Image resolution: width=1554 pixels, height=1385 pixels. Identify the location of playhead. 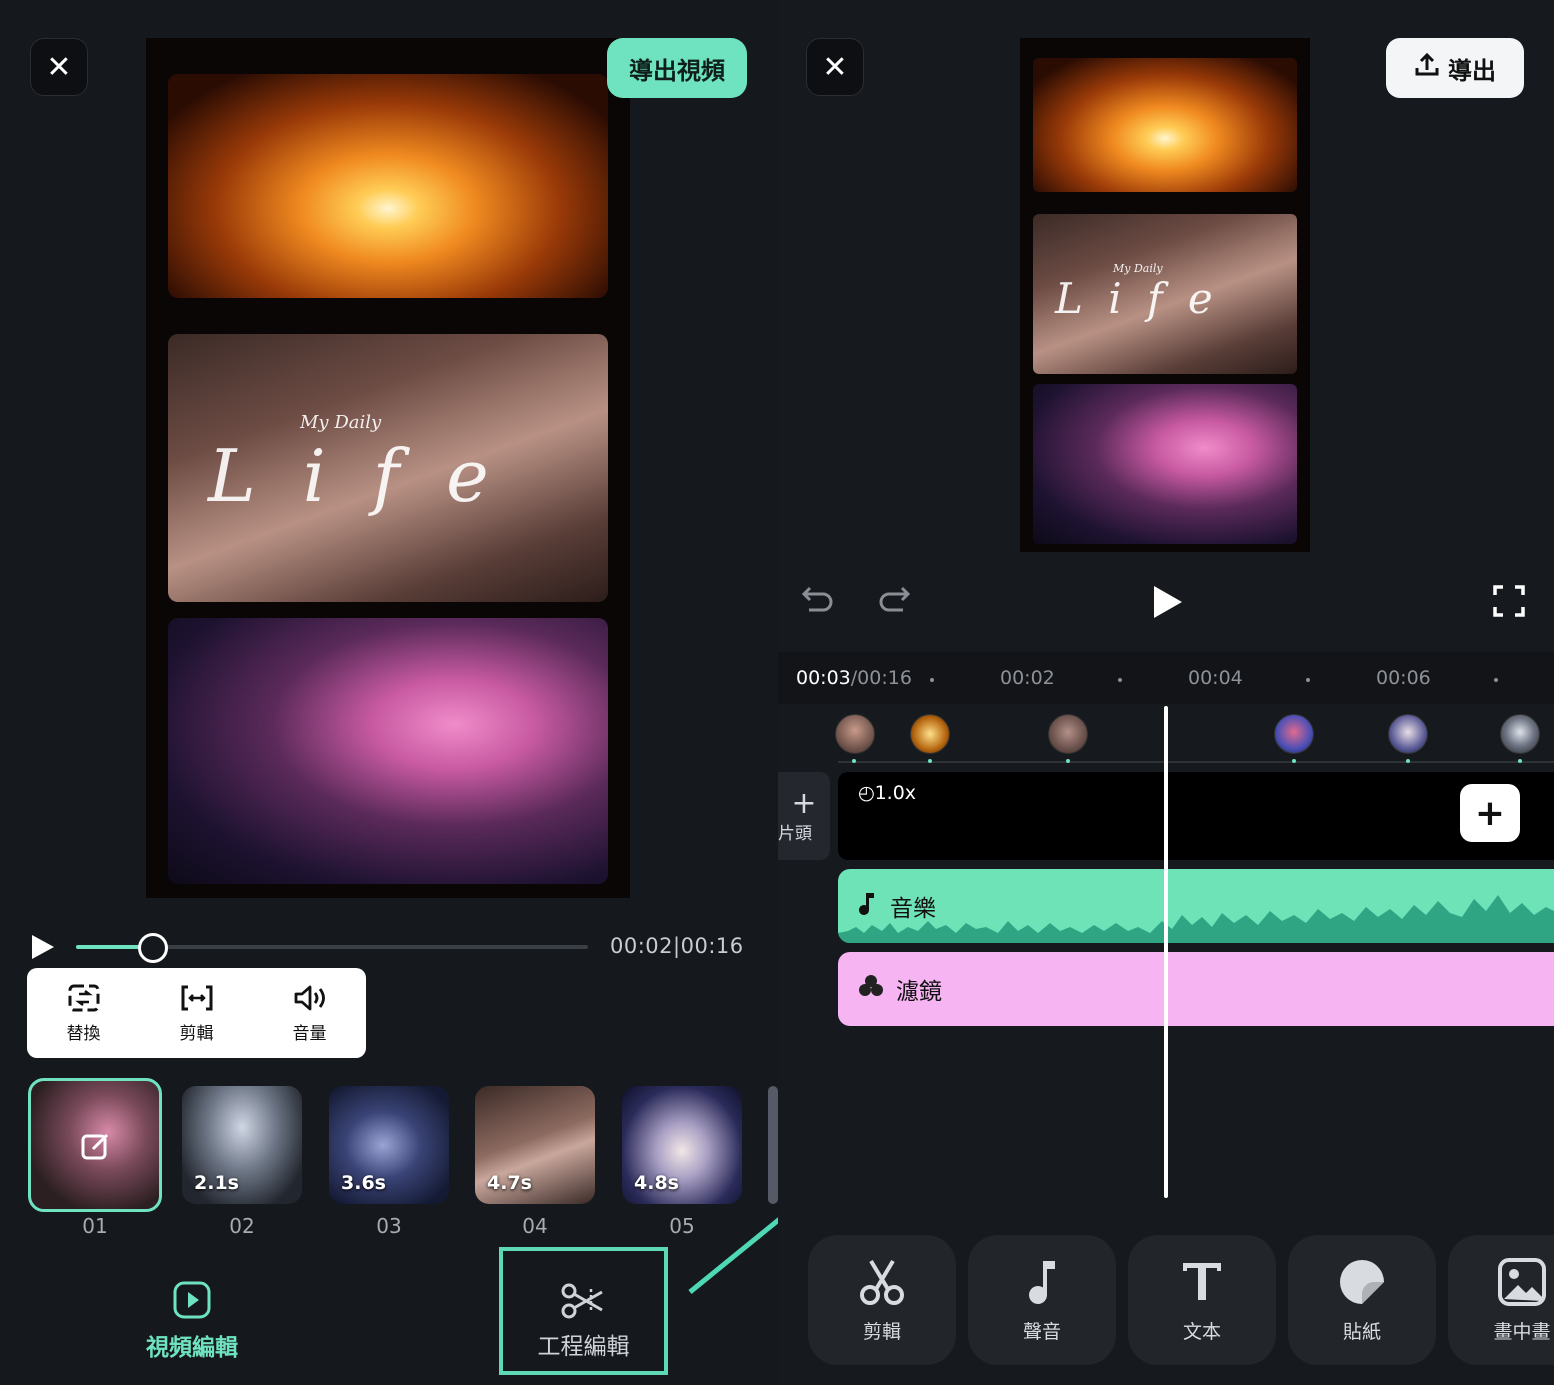
(1166, 952).